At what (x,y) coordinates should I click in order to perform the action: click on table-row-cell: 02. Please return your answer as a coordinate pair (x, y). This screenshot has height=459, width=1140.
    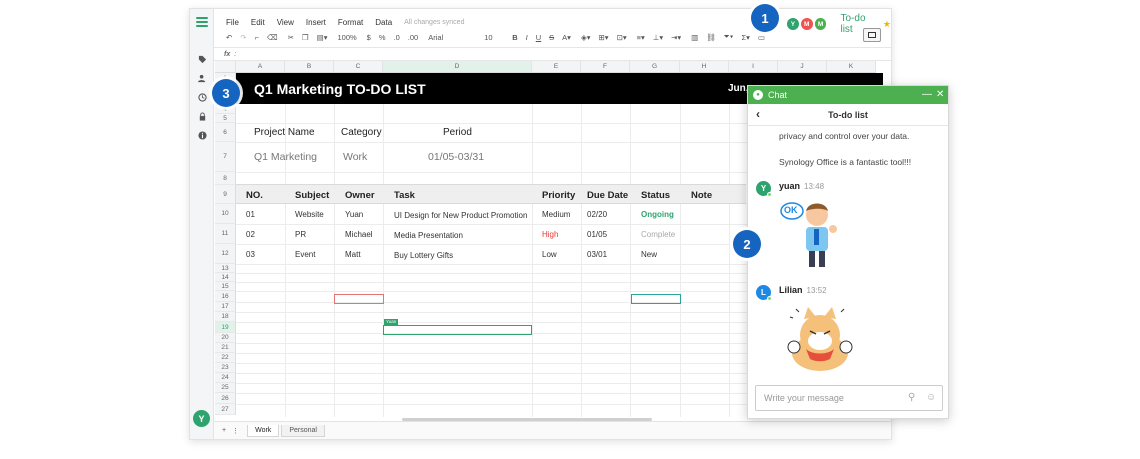
    Looking at the image, I should click on (250, 234).